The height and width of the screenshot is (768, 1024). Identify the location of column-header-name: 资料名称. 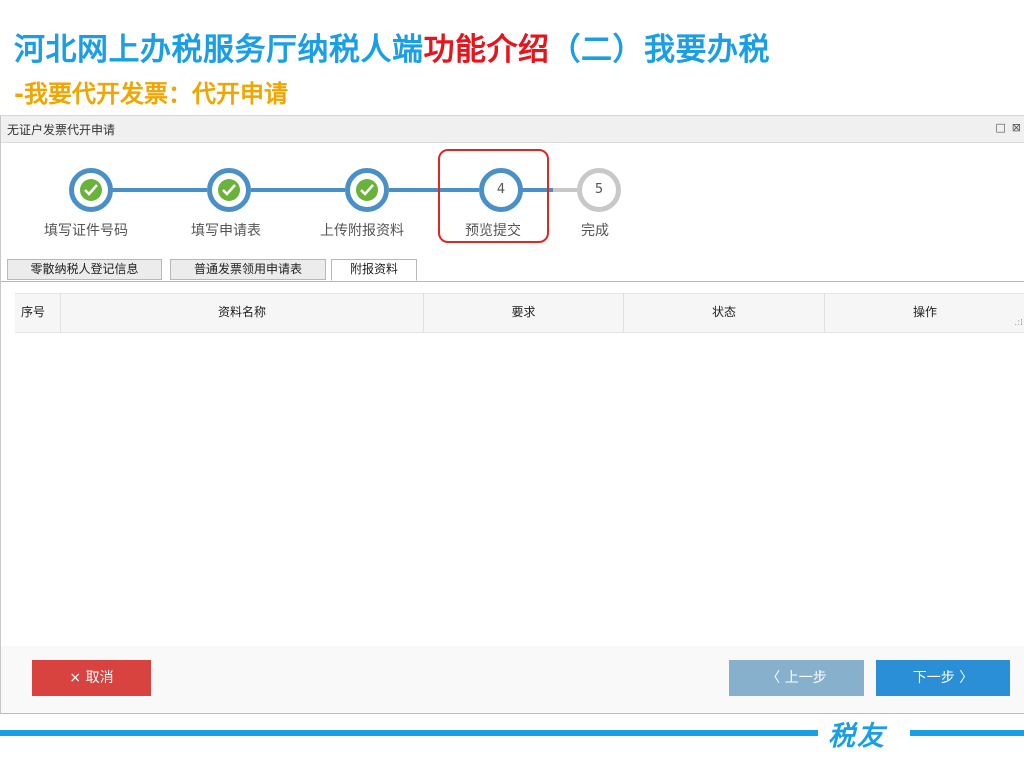
(242, 313).